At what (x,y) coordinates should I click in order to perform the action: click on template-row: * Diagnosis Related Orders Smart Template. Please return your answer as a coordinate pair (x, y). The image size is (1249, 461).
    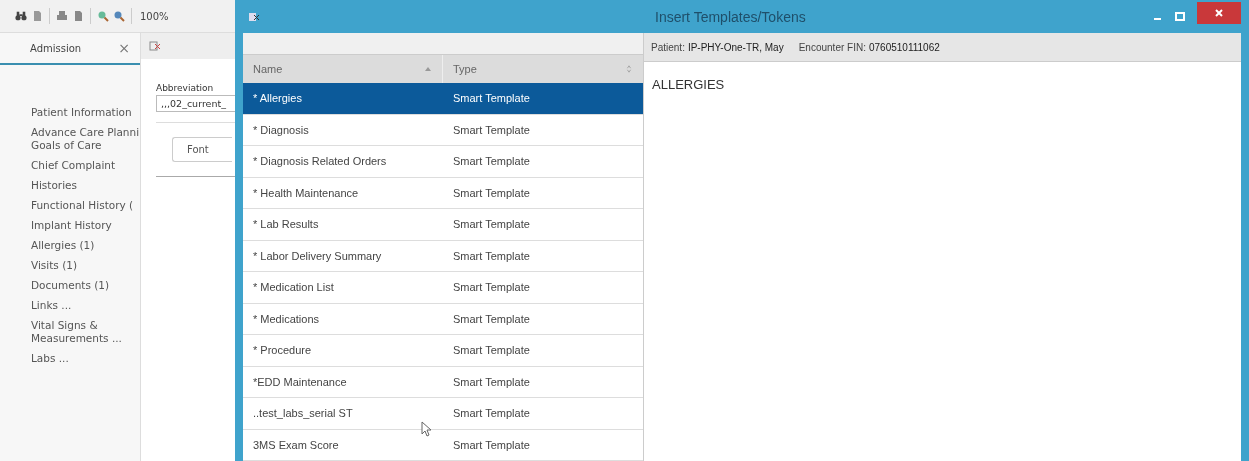
    Looking at the image, I should click on (443, 162).